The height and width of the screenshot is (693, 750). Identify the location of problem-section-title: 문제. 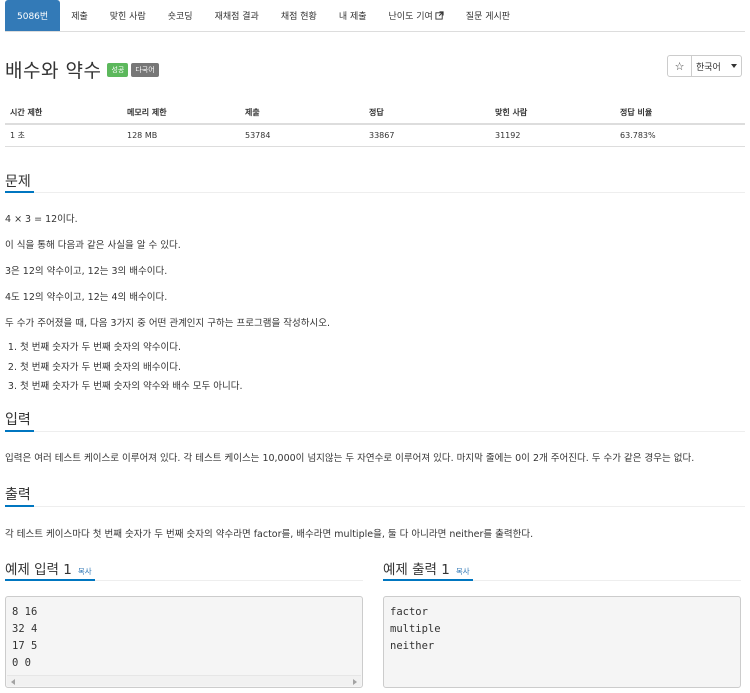
(18, 182).